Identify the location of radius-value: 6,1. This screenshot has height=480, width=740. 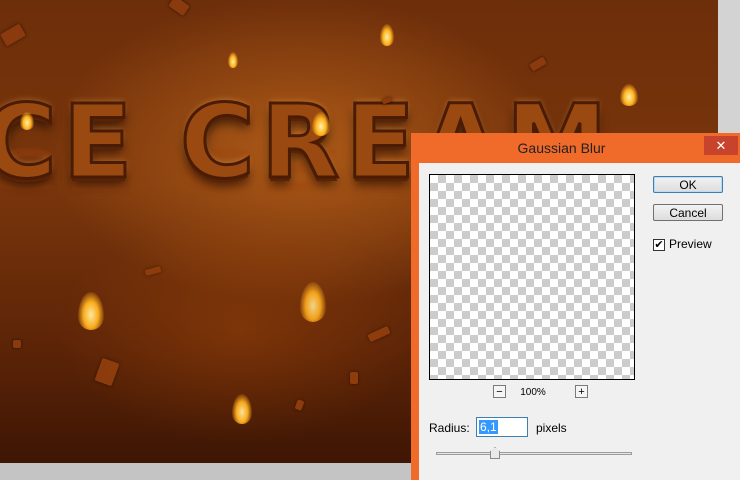
(488, 427).